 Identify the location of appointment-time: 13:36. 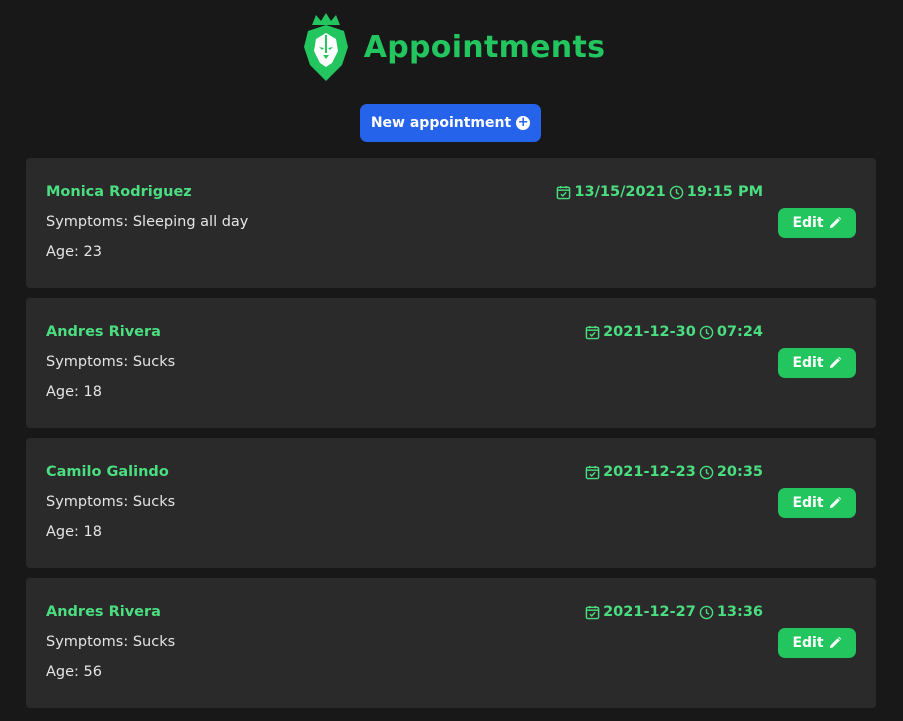
(739, 612).